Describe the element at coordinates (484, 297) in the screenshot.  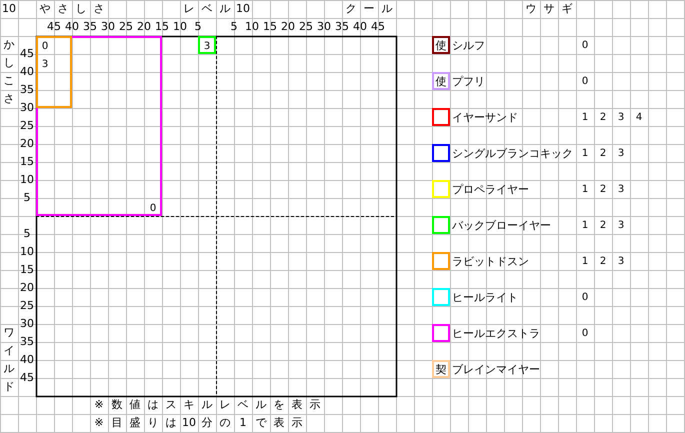
I see `skill-name: ヒールライト` at that location.